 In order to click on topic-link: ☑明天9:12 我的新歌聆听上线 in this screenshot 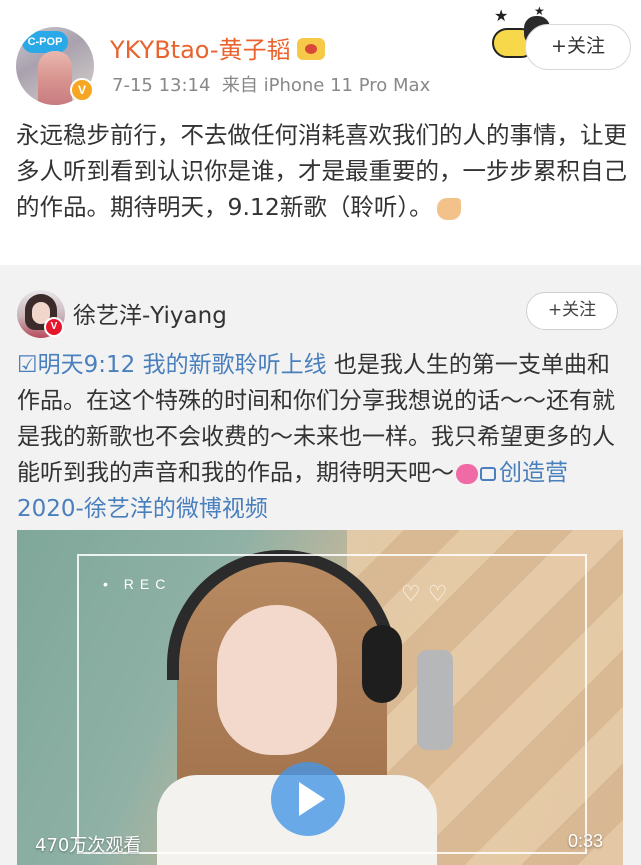, I will do `click(172, 365)`.